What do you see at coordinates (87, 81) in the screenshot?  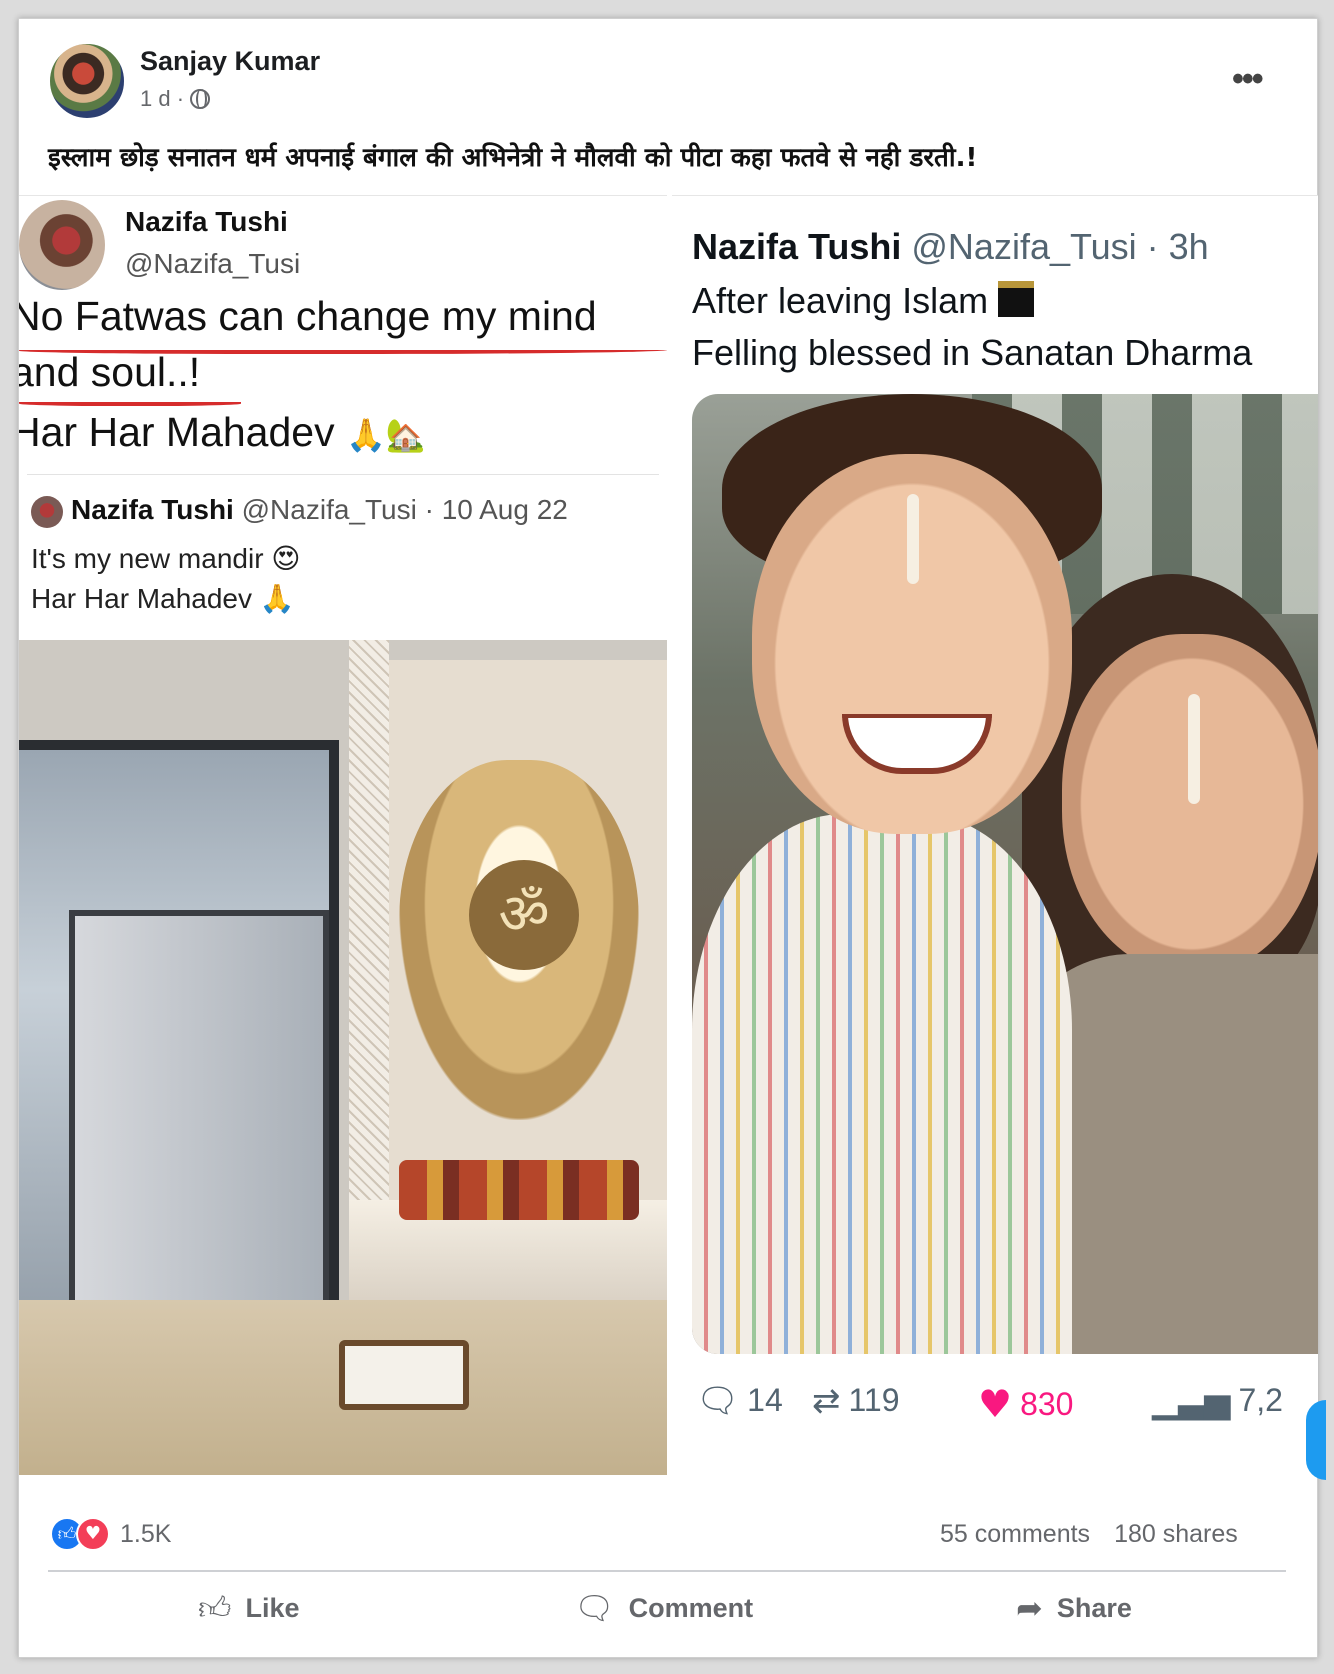 I see `author-avatar` at bounding box center [87, 81].